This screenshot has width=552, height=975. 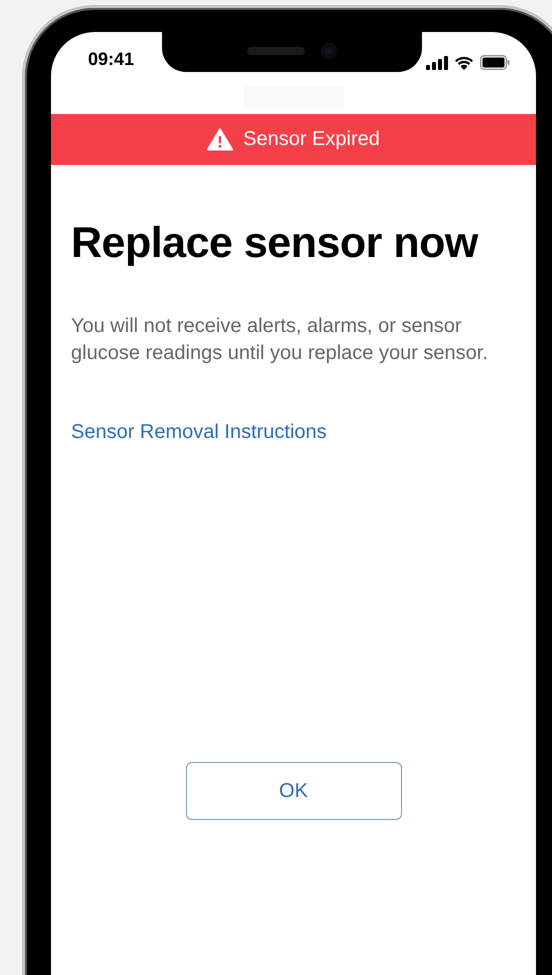 What do you see at coordinates (199, 432) in the screenshot?
I see `instructions-link: Sensor Removal Instructions` at bounding box center [199, 432].